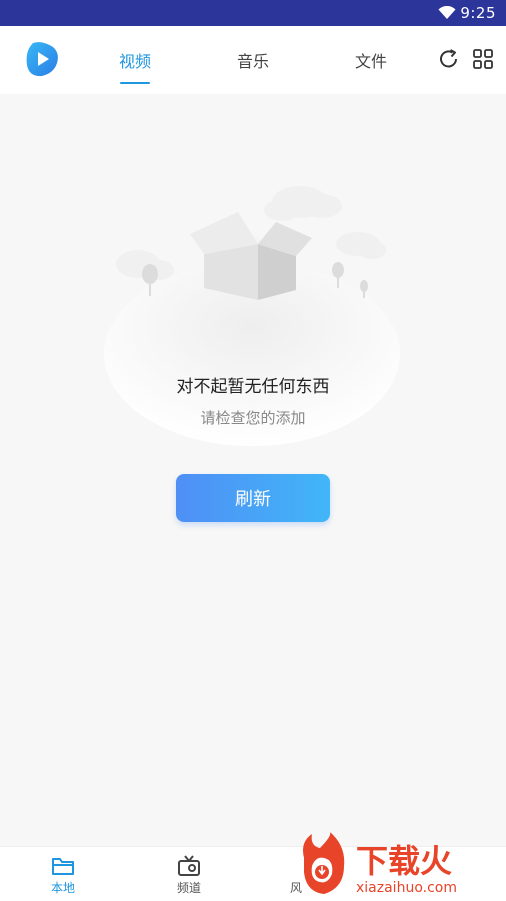  What do you see at coordinates (483, 59) in the screenshot?
I see `grid-icon` at bounding box center [483, 59].